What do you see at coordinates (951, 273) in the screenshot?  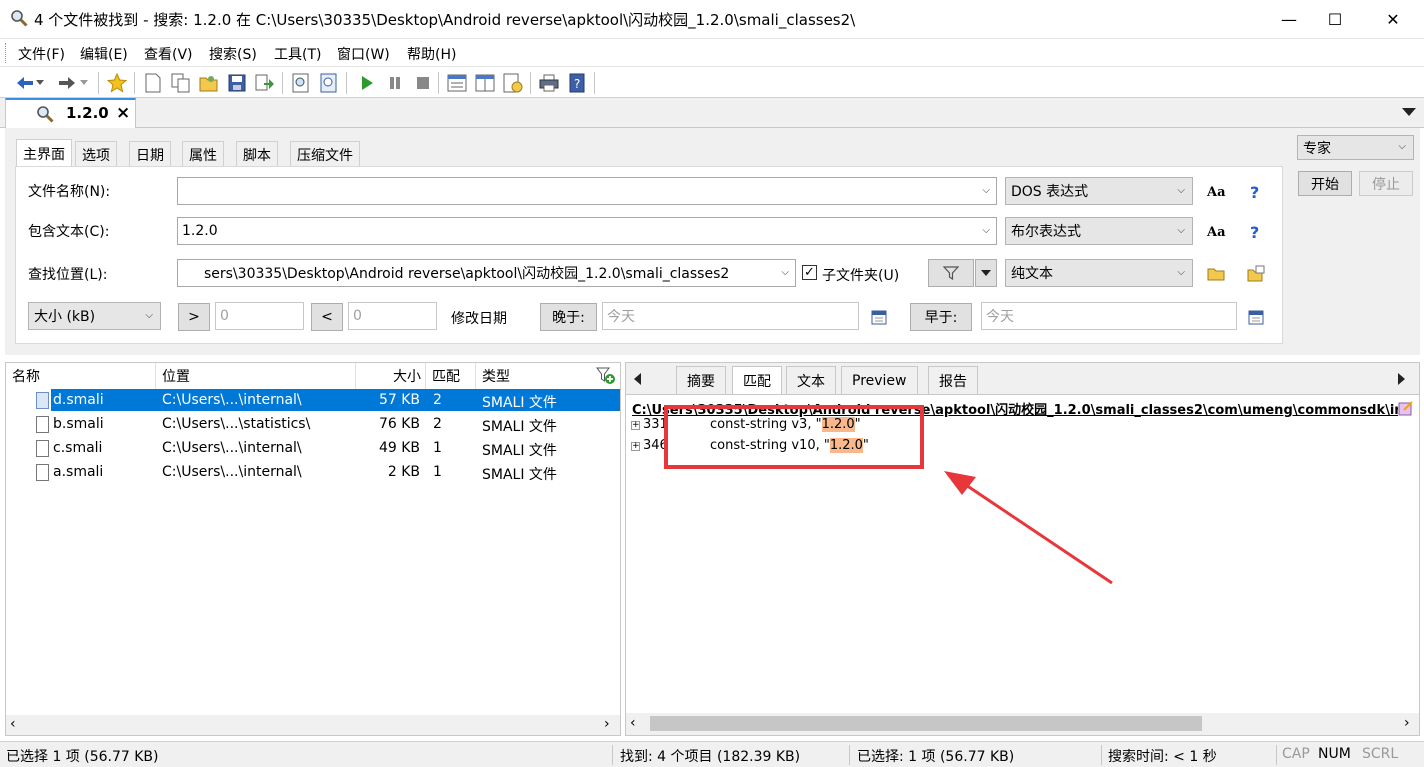 I see `filter-button` at bounding box center [951, 273].